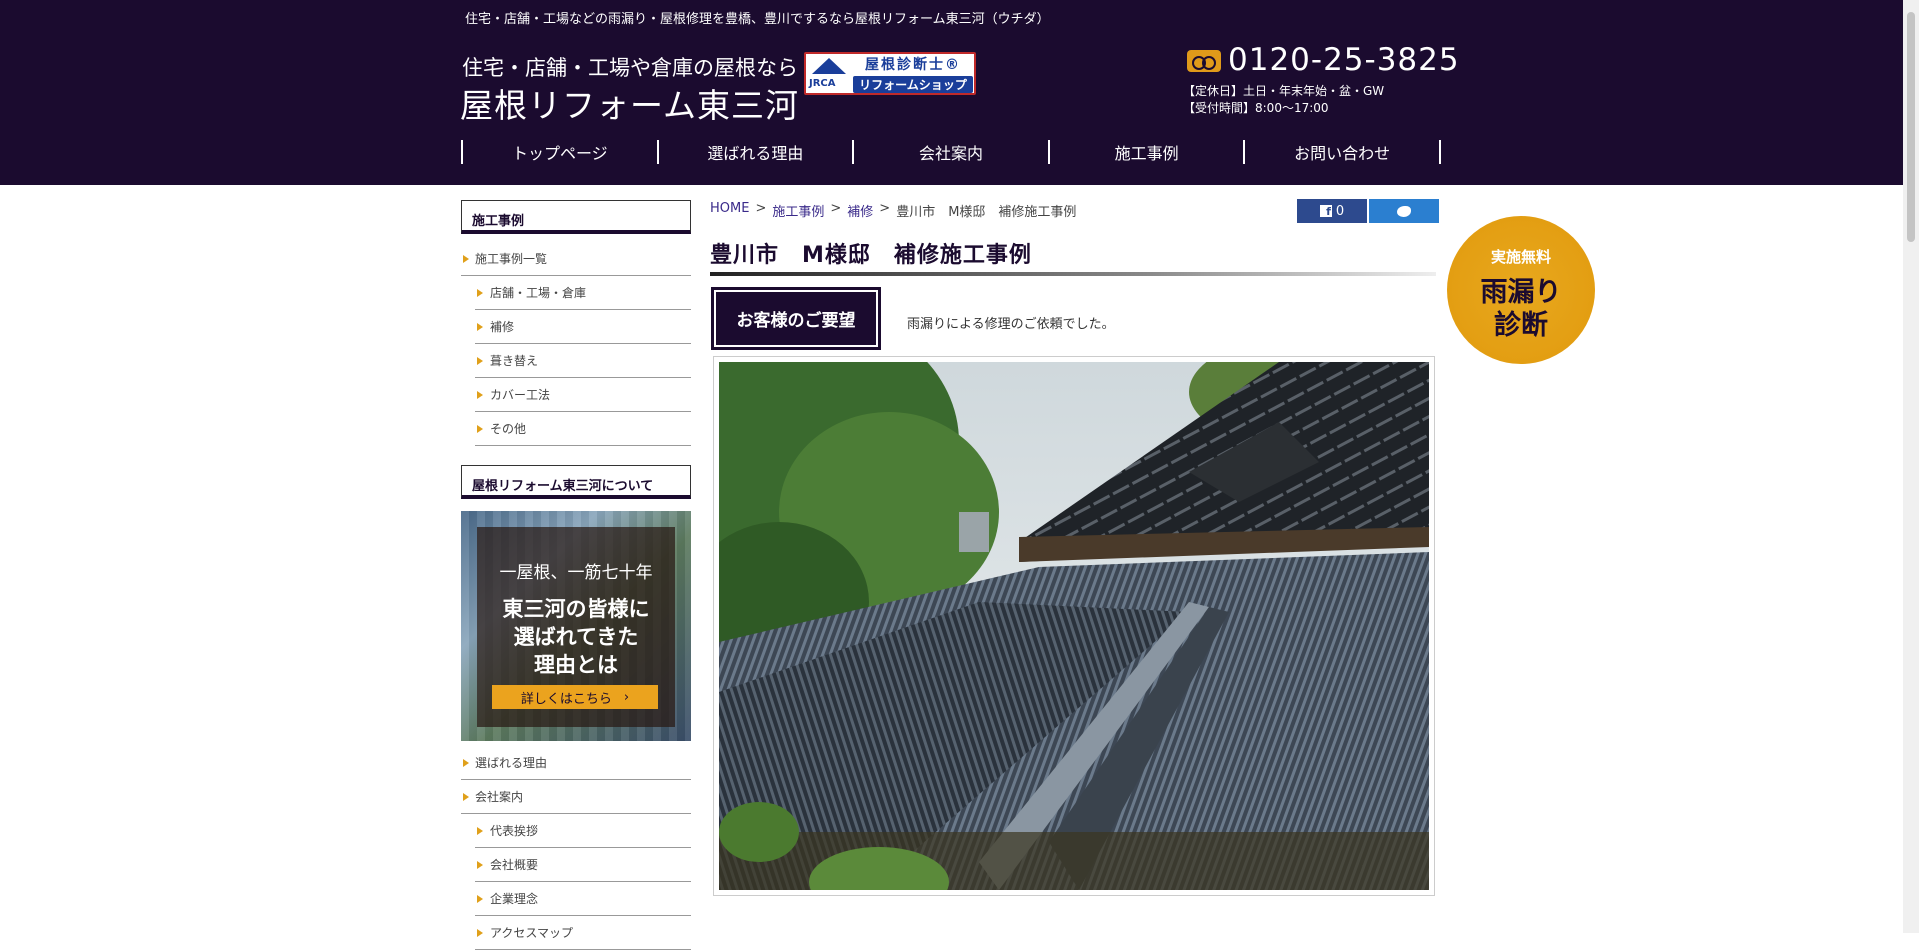 Image resolution: width=1919 pixels, height=950 pixels. I want to click on sidebar-link-label: その他, so click(508, 429).